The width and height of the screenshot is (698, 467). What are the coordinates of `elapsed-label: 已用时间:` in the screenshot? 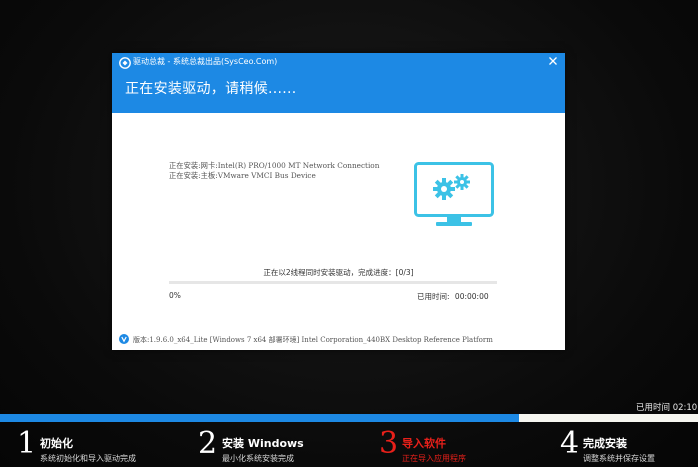 It's located at (433, 296).